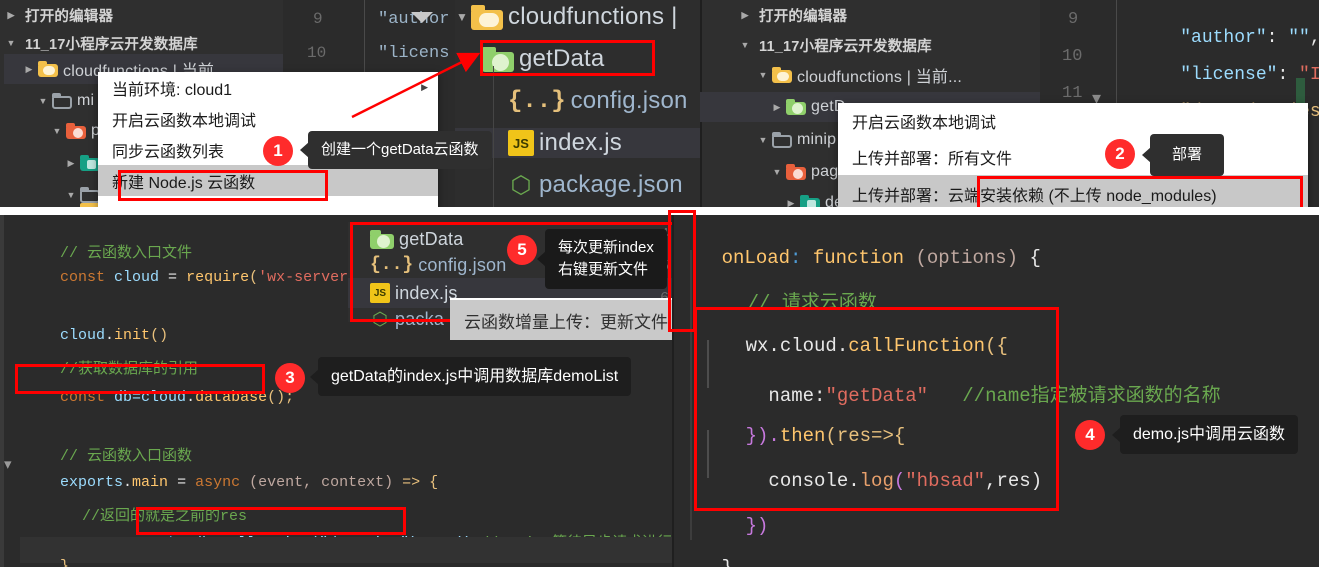 This screenshot has width=1319, height=567. I want to click on sidebar-item-miniprogram-right: ▼ minip, so click(787, 140).